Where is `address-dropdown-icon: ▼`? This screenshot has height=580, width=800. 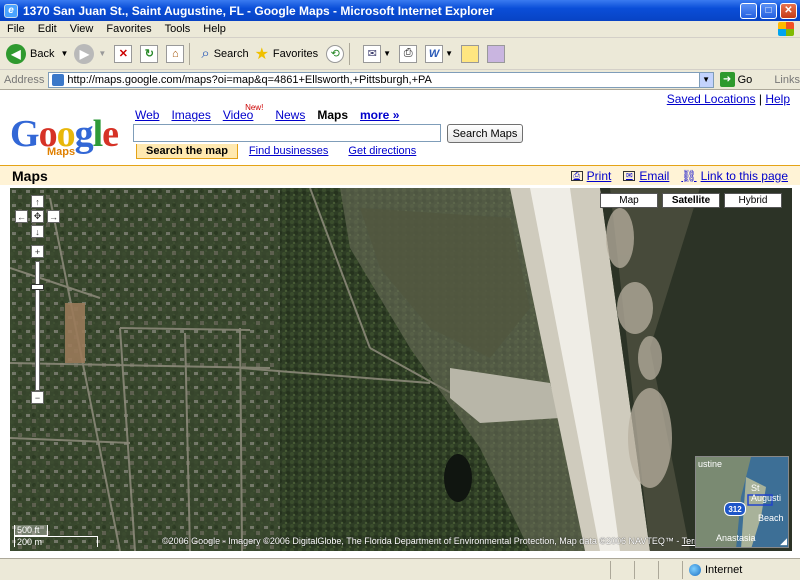
address-dropdown-icon: ▼ is located at coordinates (705, 79).